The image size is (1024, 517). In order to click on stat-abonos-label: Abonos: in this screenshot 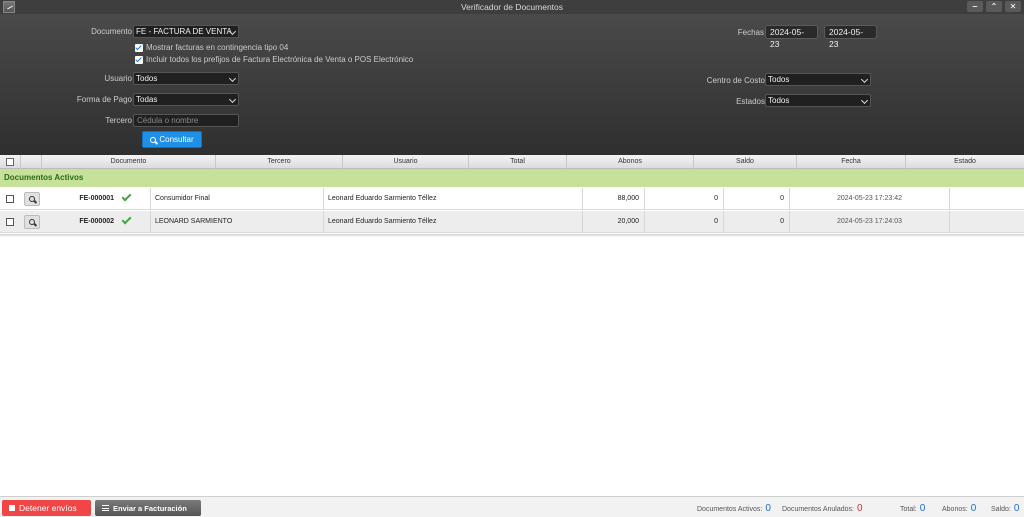, I will do `click(955, 509)`.